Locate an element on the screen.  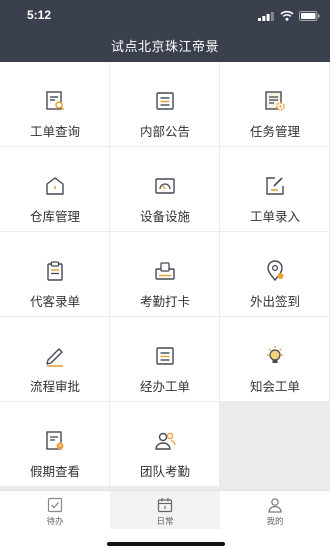
tab-label: 我的 is located at coordinates (275, 521).